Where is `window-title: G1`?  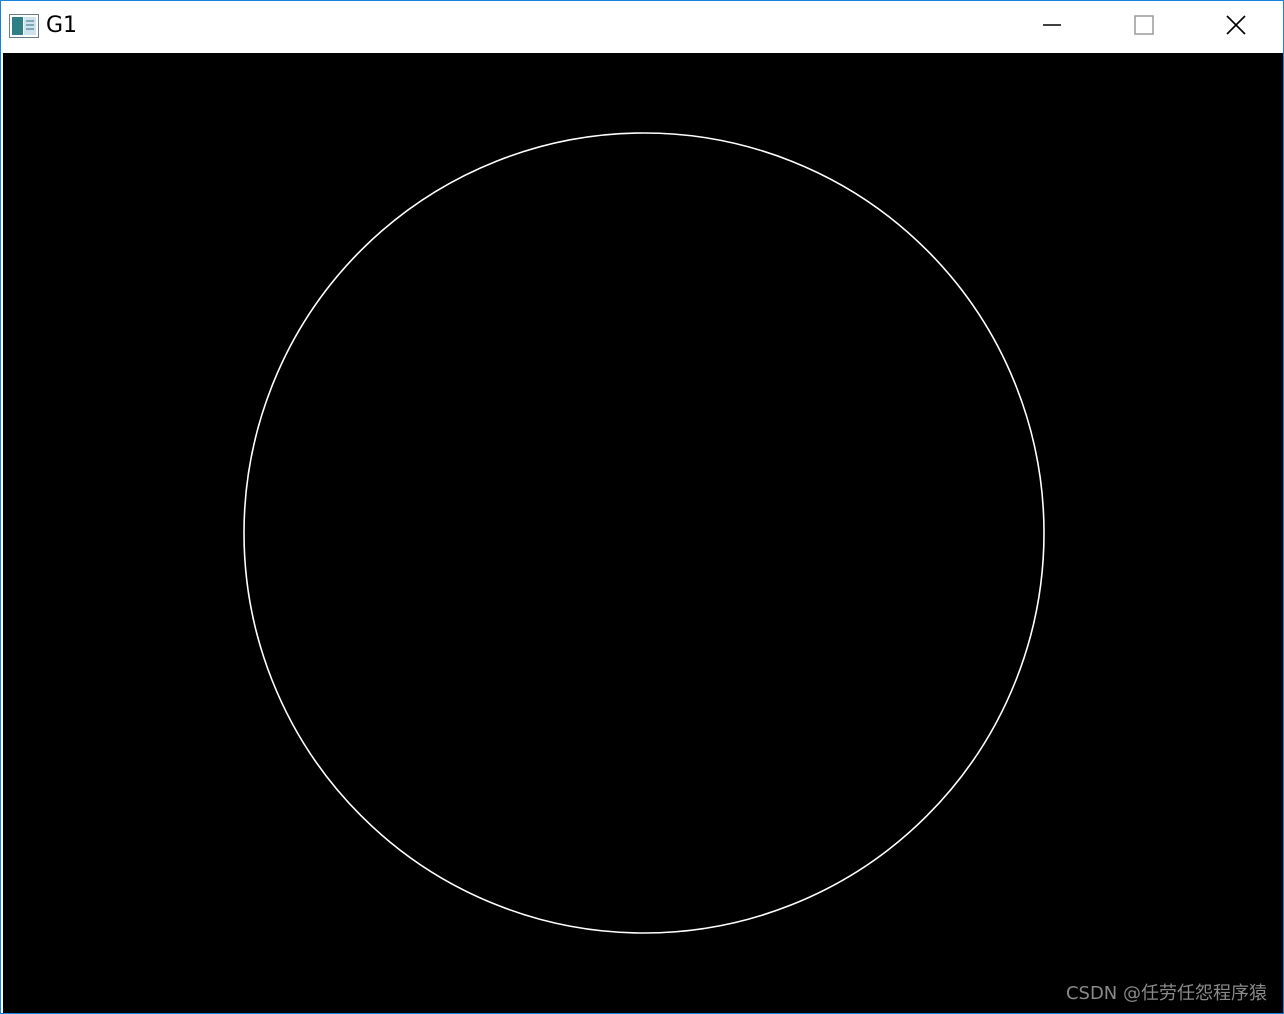
window-title: G1 is located at coordinates (62, 25).